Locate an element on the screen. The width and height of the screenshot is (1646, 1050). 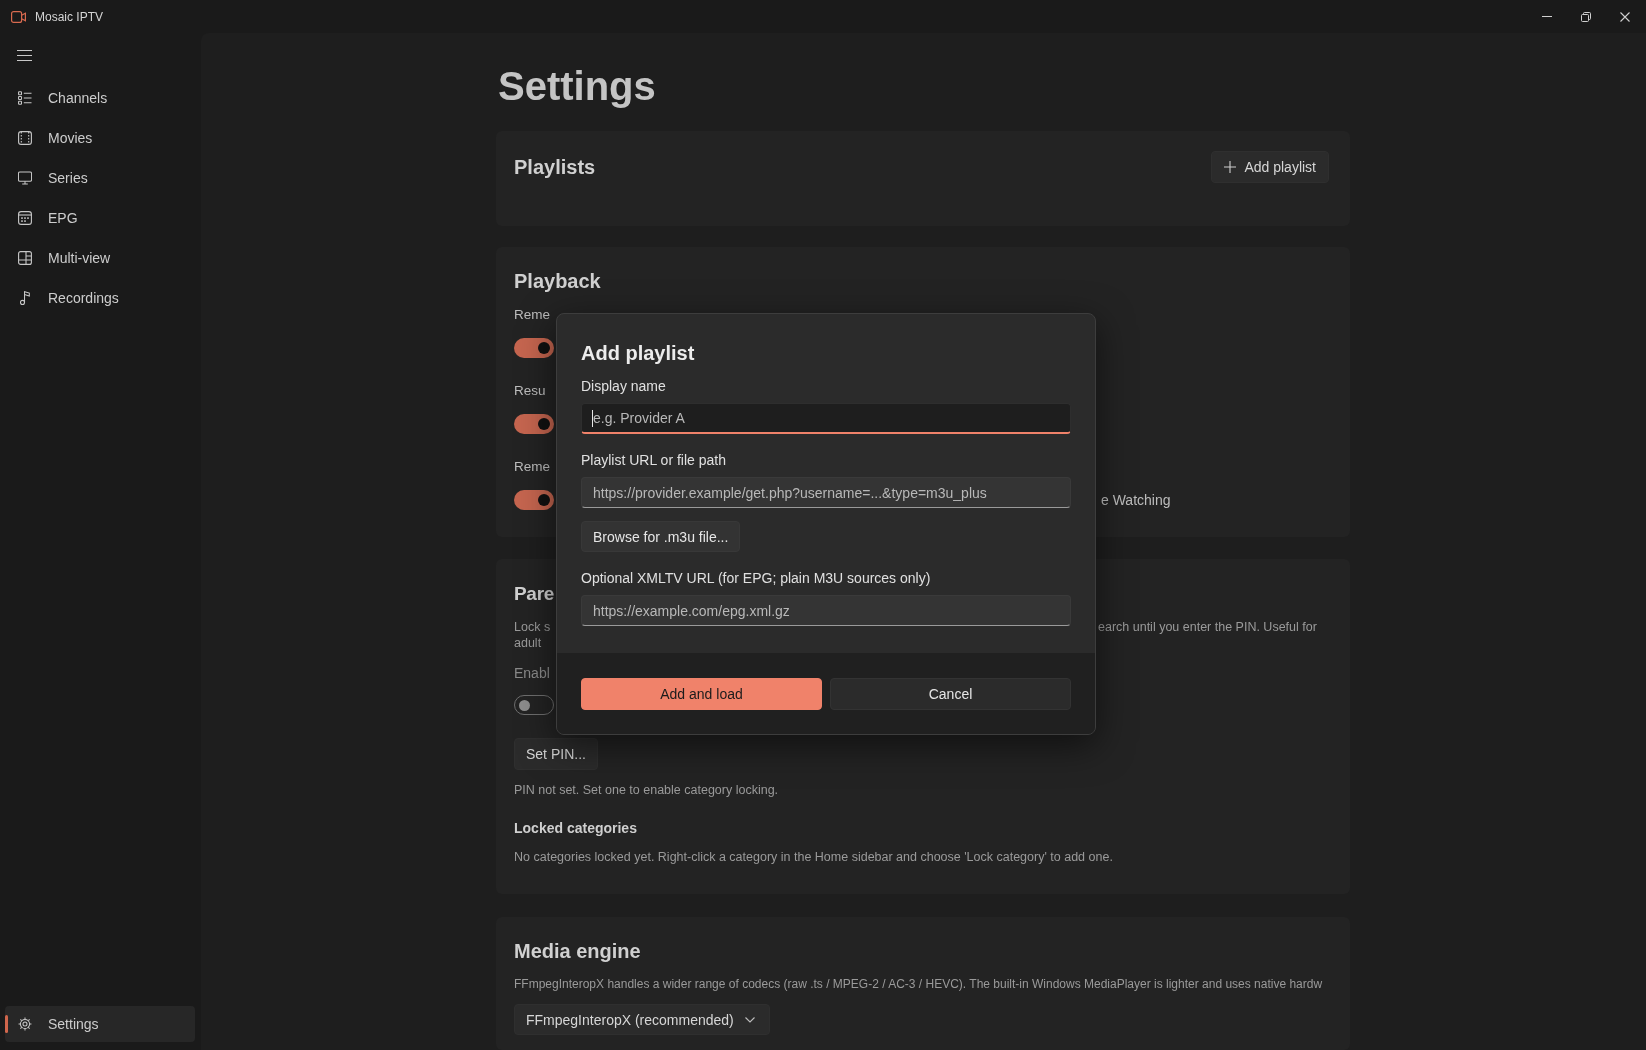
calendar-icon is located at coordinates (25, 218).